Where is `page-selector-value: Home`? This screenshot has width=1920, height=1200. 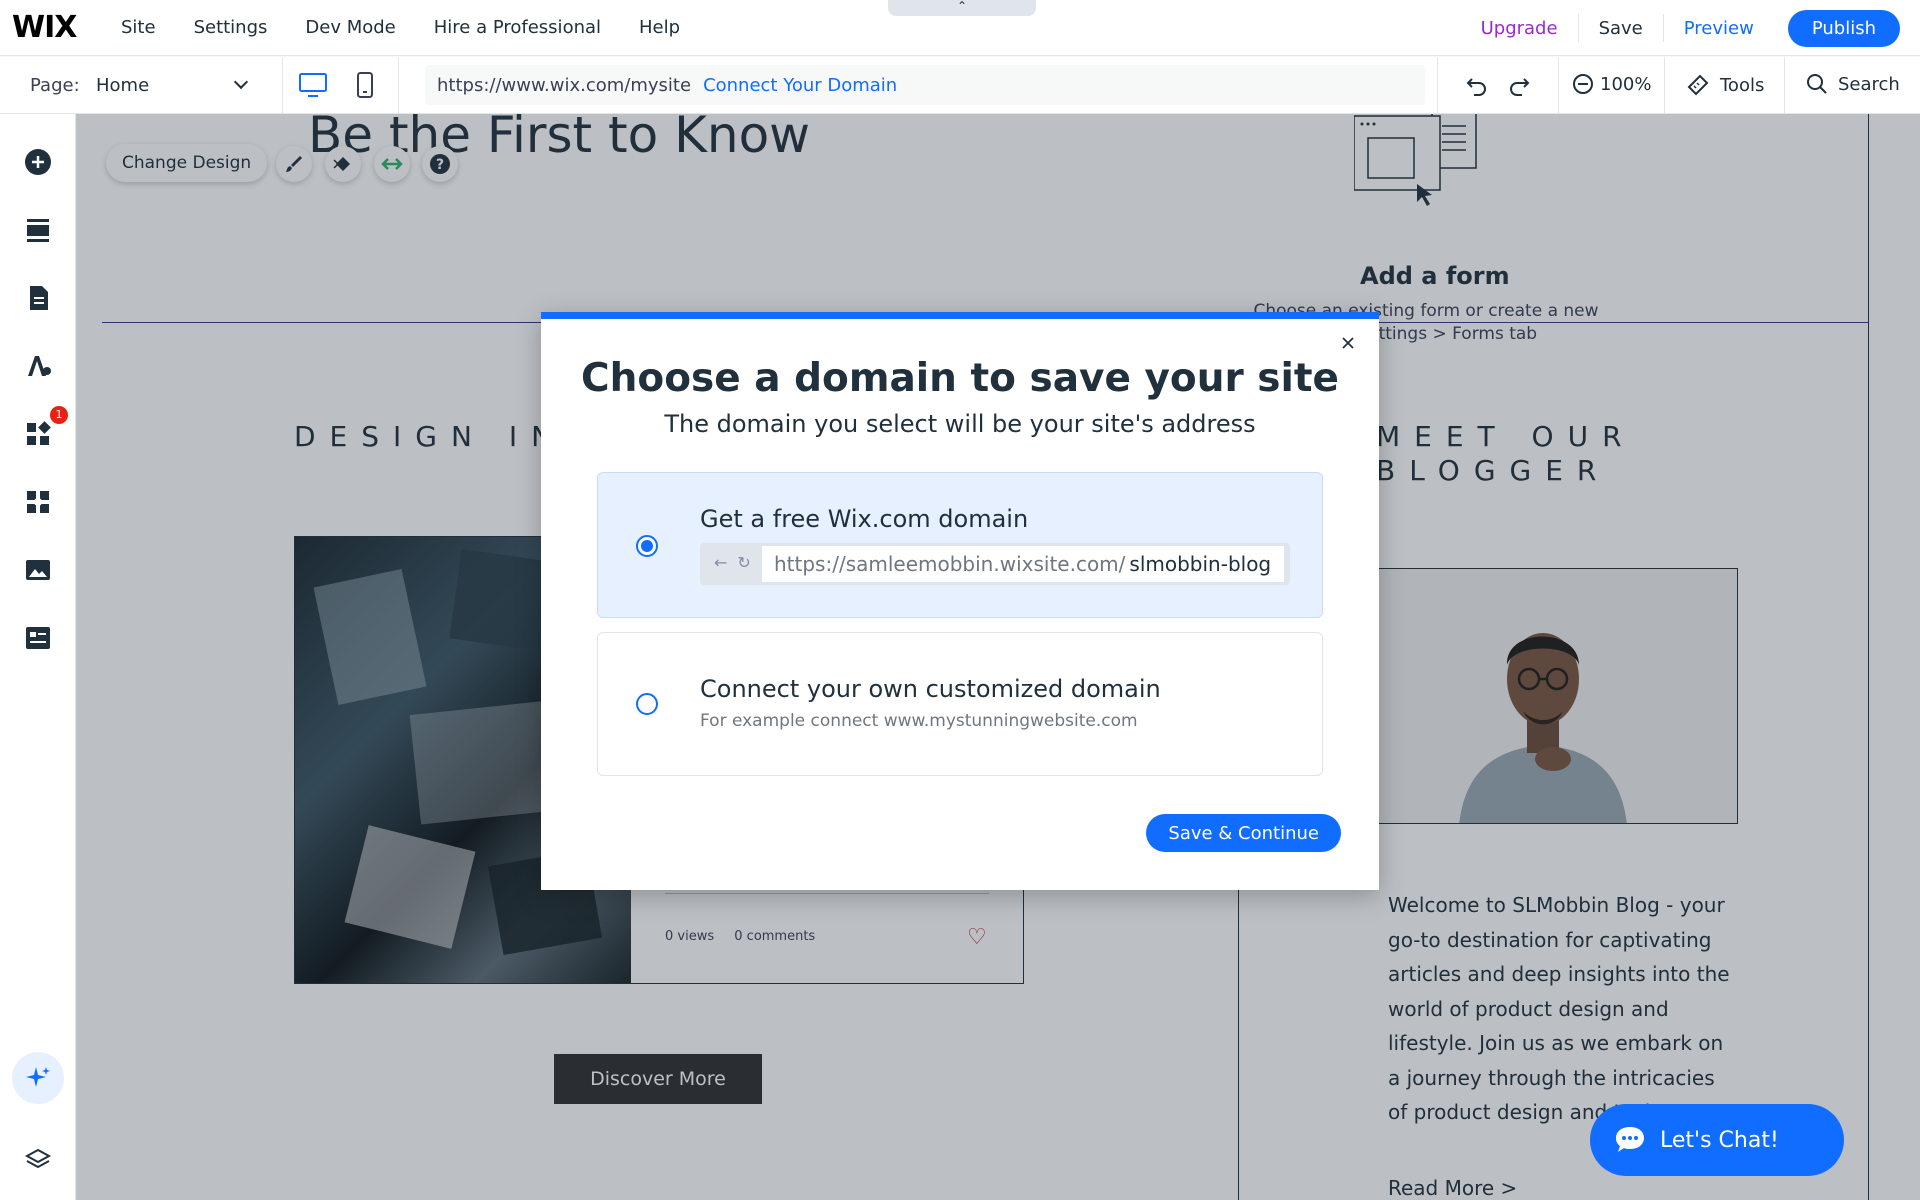 page-selector-value: Home is located at coordinates (123, 85).